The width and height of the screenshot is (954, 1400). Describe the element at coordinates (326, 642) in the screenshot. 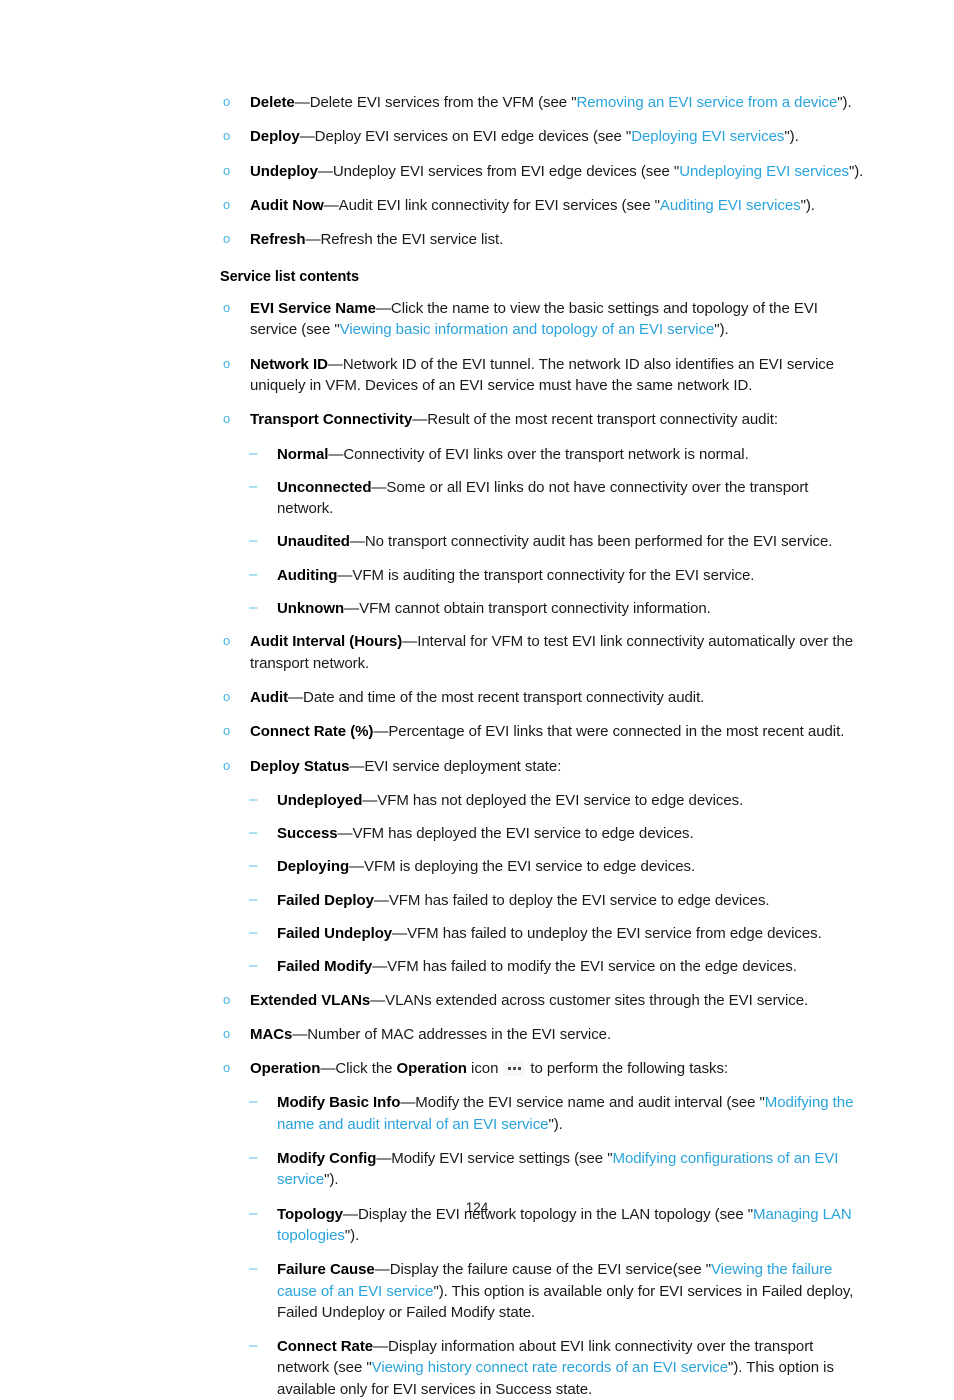

I see `term-label: Audit Interval (Hours)` at that location.